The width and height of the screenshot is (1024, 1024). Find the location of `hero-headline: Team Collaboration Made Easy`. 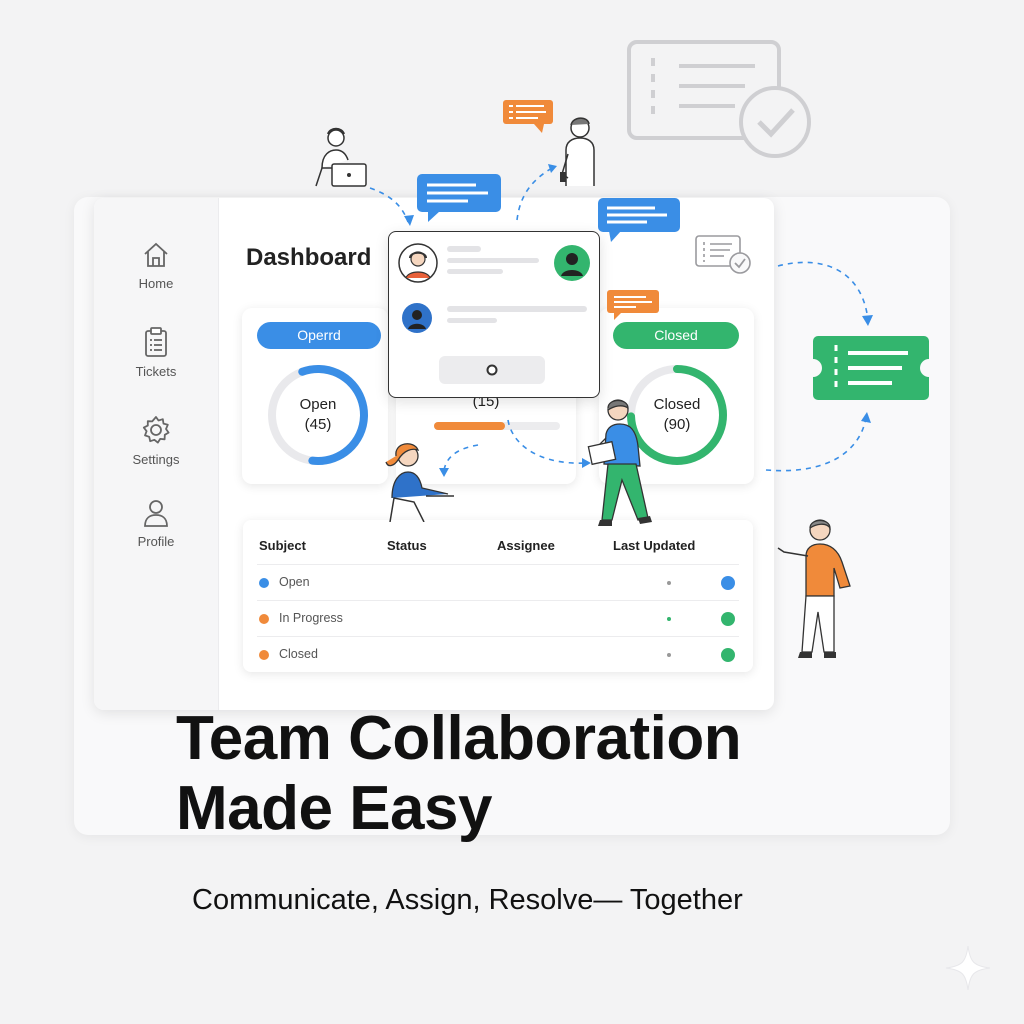

hero-headline: Team Collaboration Made Easy is located at coordinates (459, 774).